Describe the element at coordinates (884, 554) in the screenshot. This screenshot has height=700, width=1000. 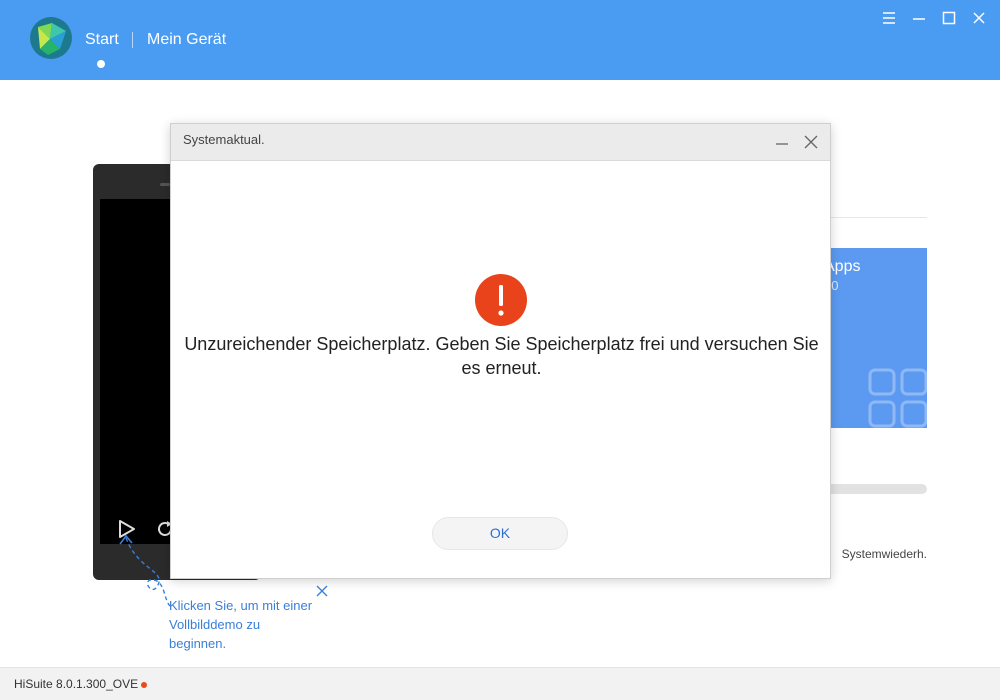
I see `system-restore-link: Systemwiederh.` at that location.